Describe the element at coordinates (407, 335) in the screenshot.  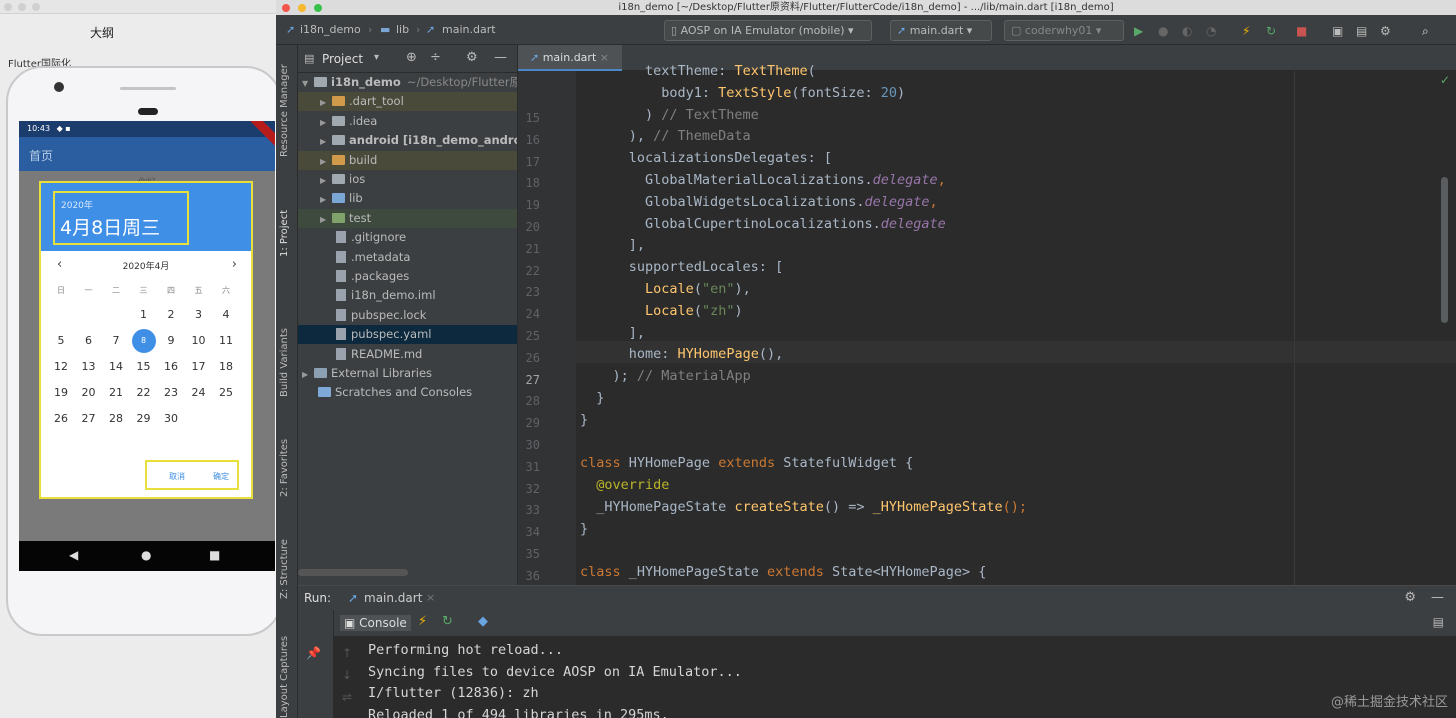
I see `tree-item: pubspec.yaml` at that location.